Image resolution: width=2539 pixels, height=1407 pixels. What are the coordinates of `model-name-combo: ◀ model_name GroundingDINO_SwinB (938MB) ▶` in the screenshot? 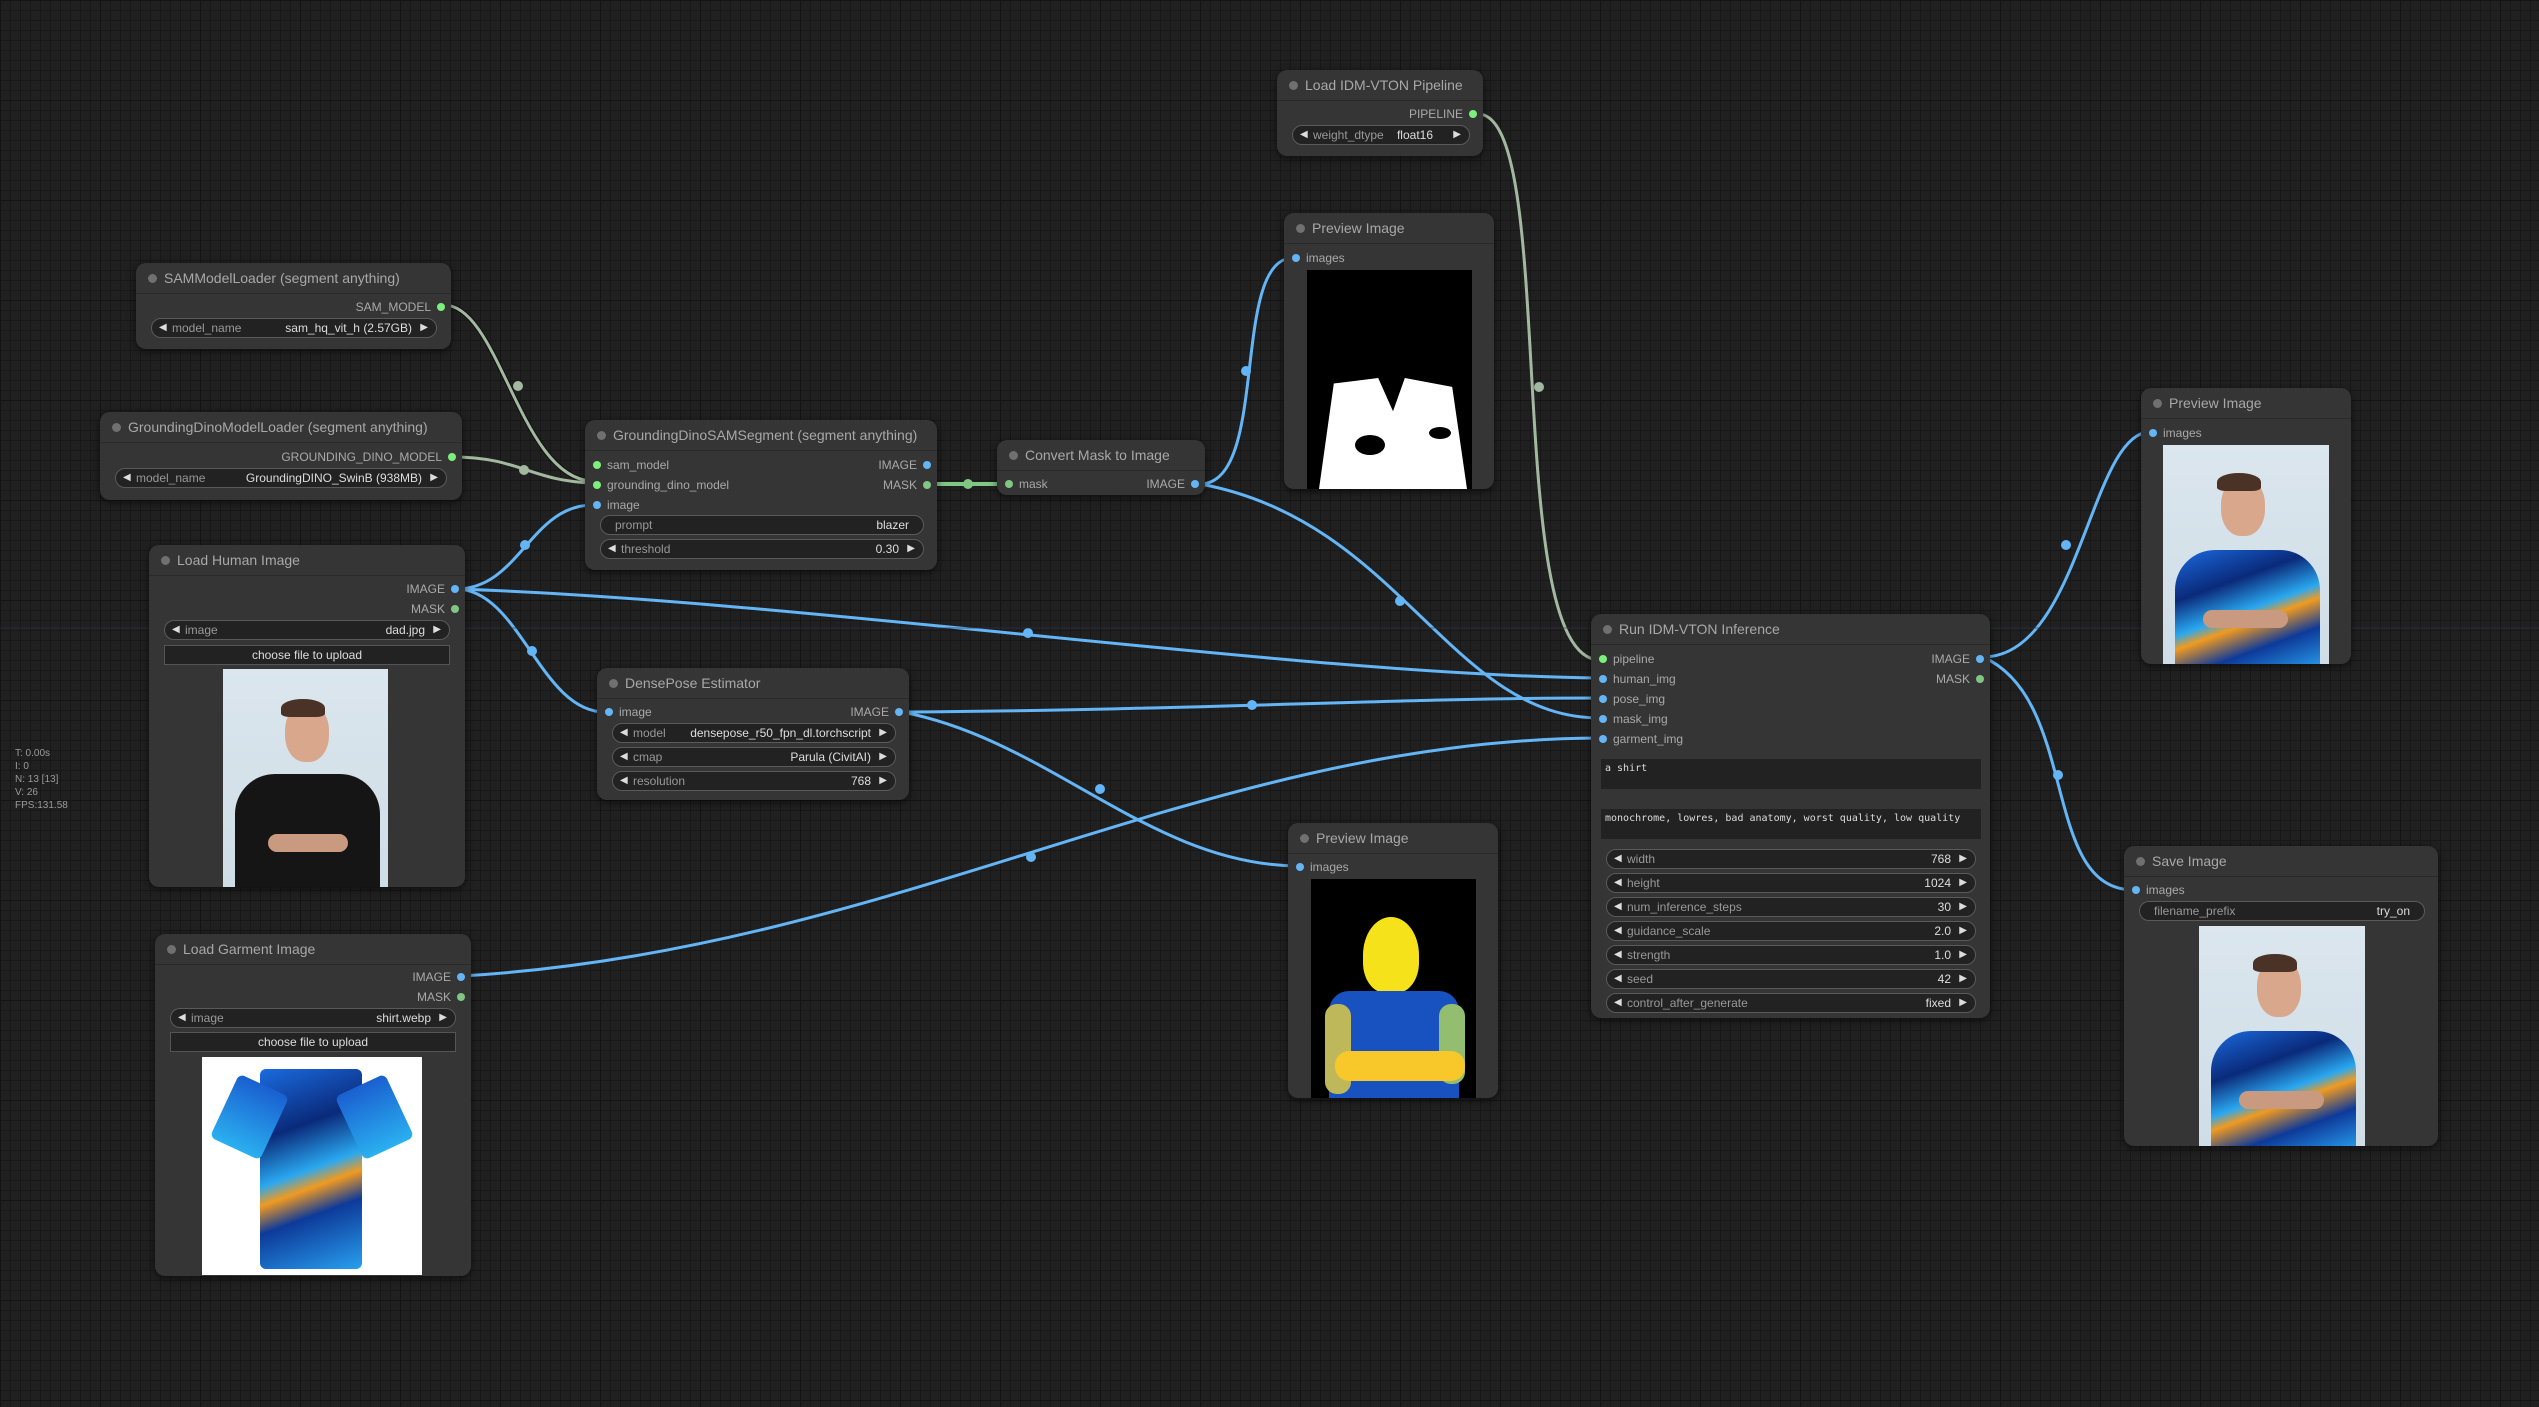 It's located at (281, 478).